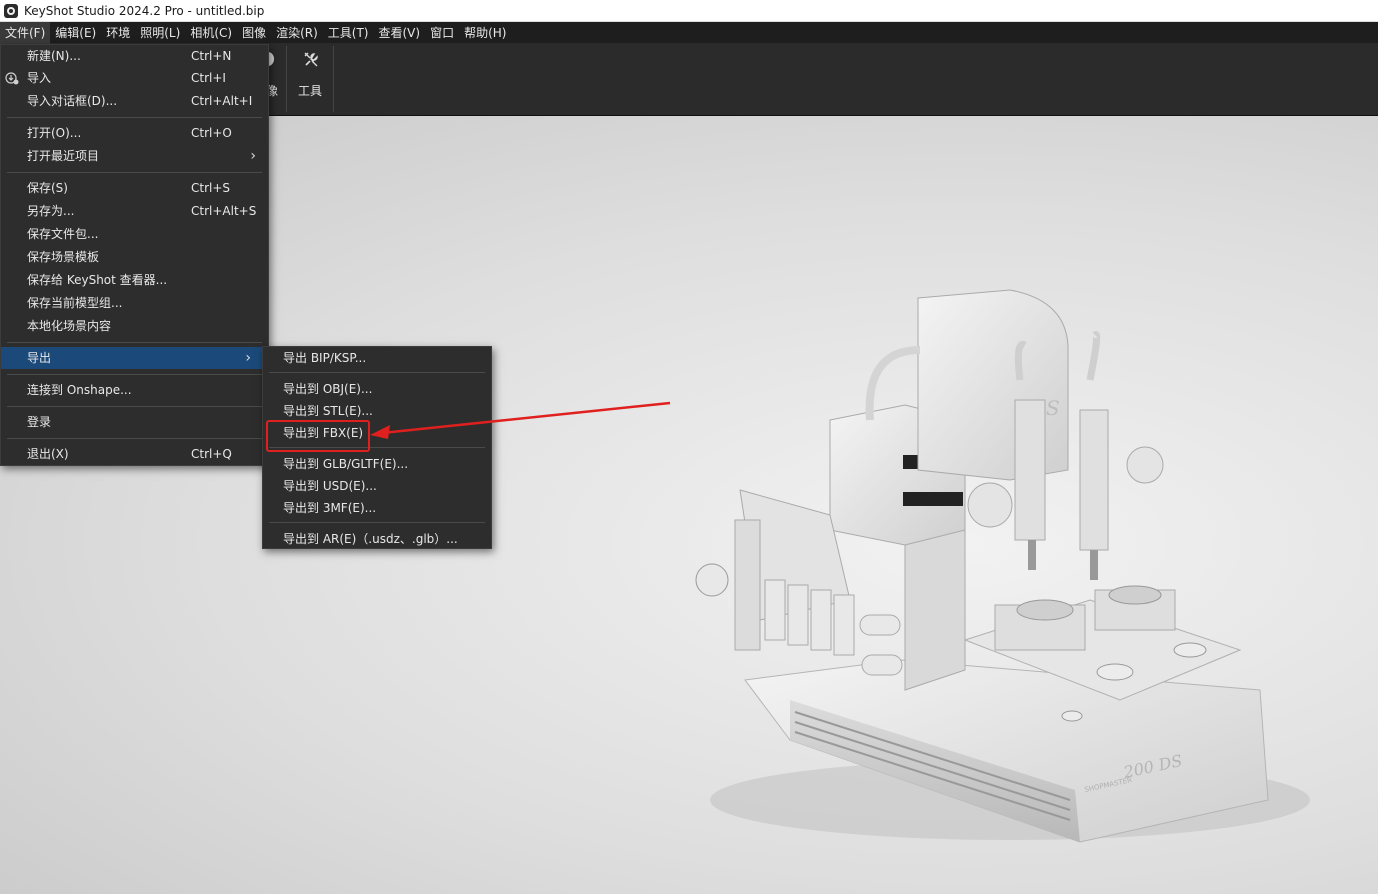  I want to click on keyshot-app-icon, so click(11, 10).